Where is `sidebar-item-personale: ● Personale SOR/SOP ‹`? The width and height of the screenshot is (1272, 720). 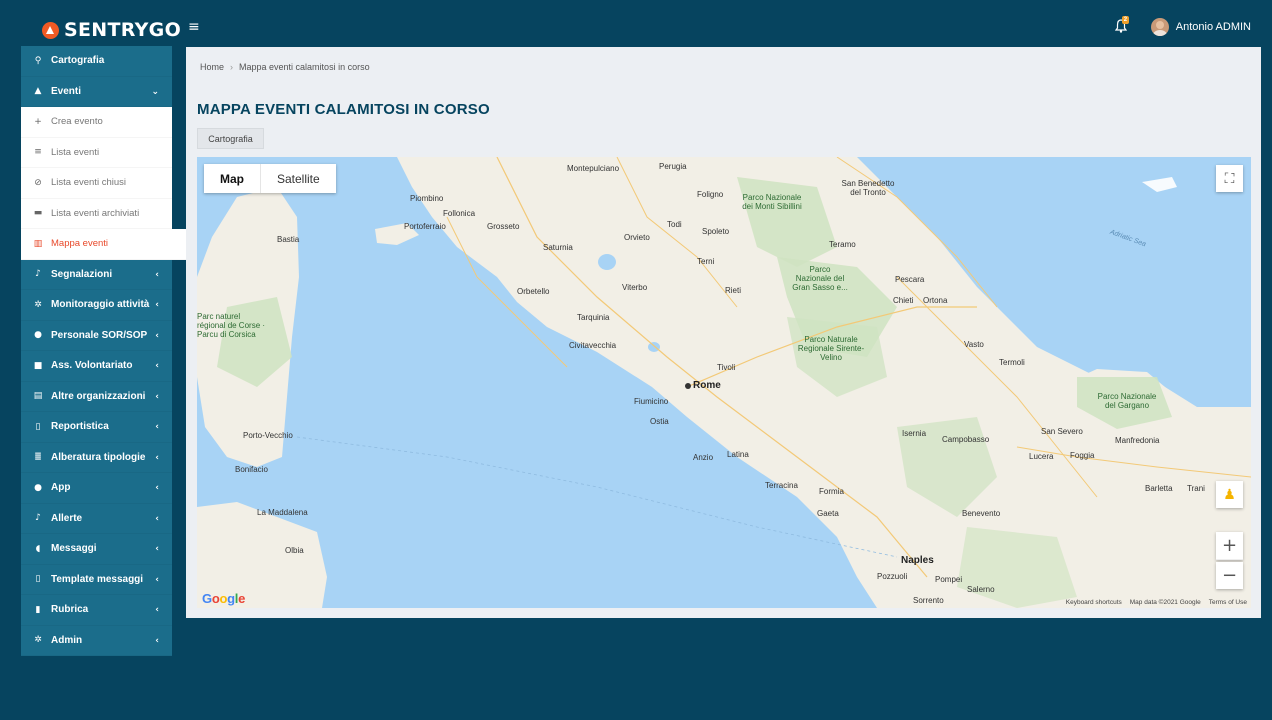
sidebar-item-personale: ● Personale SOR/SOP ‹ is located at coordinates (96, 336).